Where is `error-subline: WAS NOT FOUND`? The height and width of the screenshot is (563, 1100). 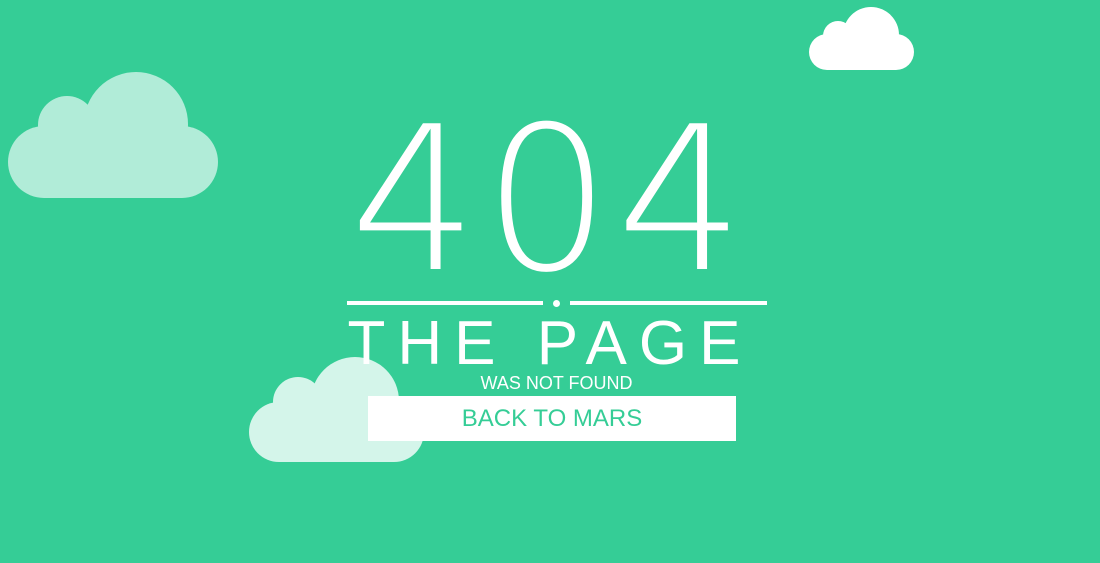
error-subline: WAS NOT FOUND is located at coordinates (556, 383).